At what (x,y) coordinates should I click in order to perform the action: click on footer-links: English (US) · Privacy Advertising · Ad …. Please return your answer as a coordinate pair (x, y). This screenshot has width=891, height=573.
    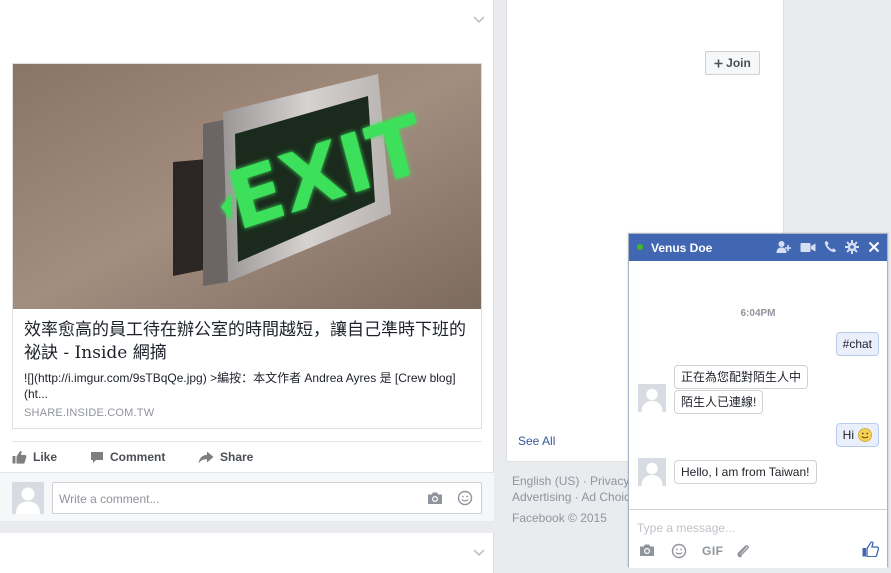
    Looking at the image, I should click on (572, 489).